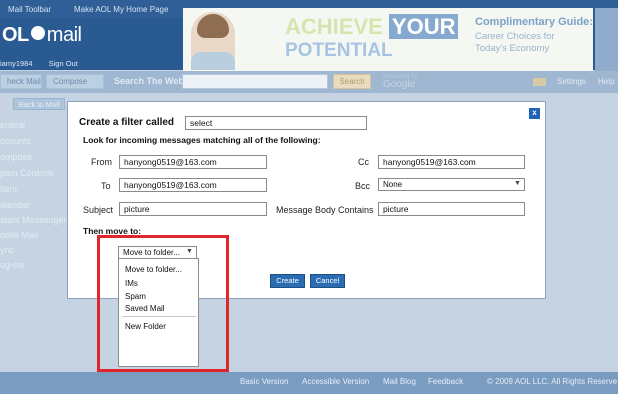  Describe the element at coordinates (37, 33) in the screenshot. I see `logo-circle-icon` at that location.